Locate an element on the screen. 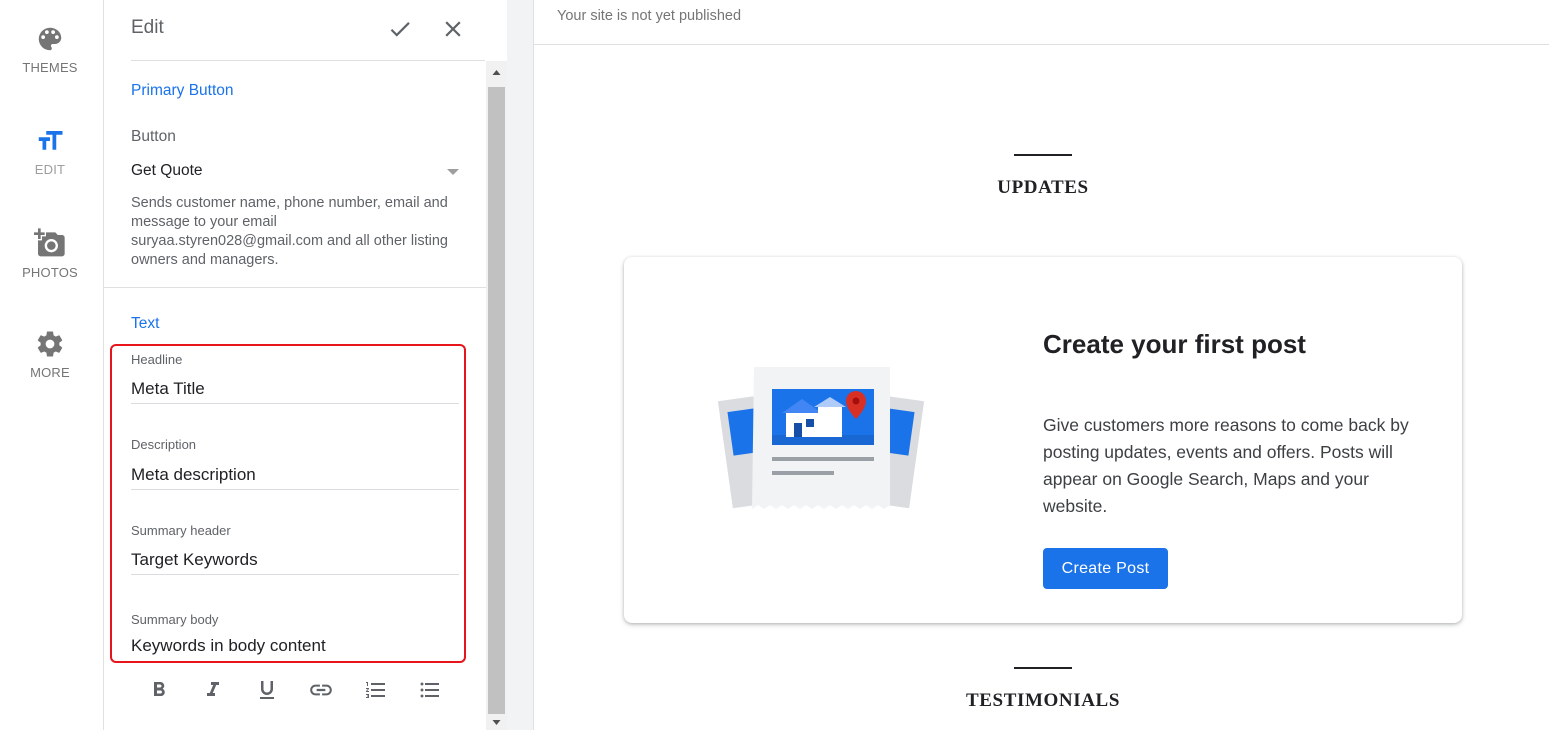  publish-status-text: Your site is not yet published is located at coordinates (649, 16).